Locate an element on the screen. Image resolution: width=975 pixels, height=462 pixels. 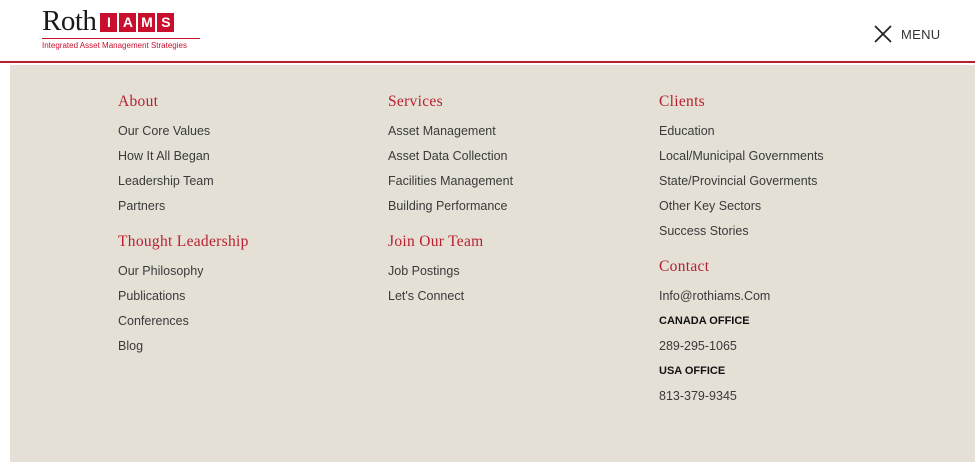
logo-letter: I is located at coordinates (109, 22).